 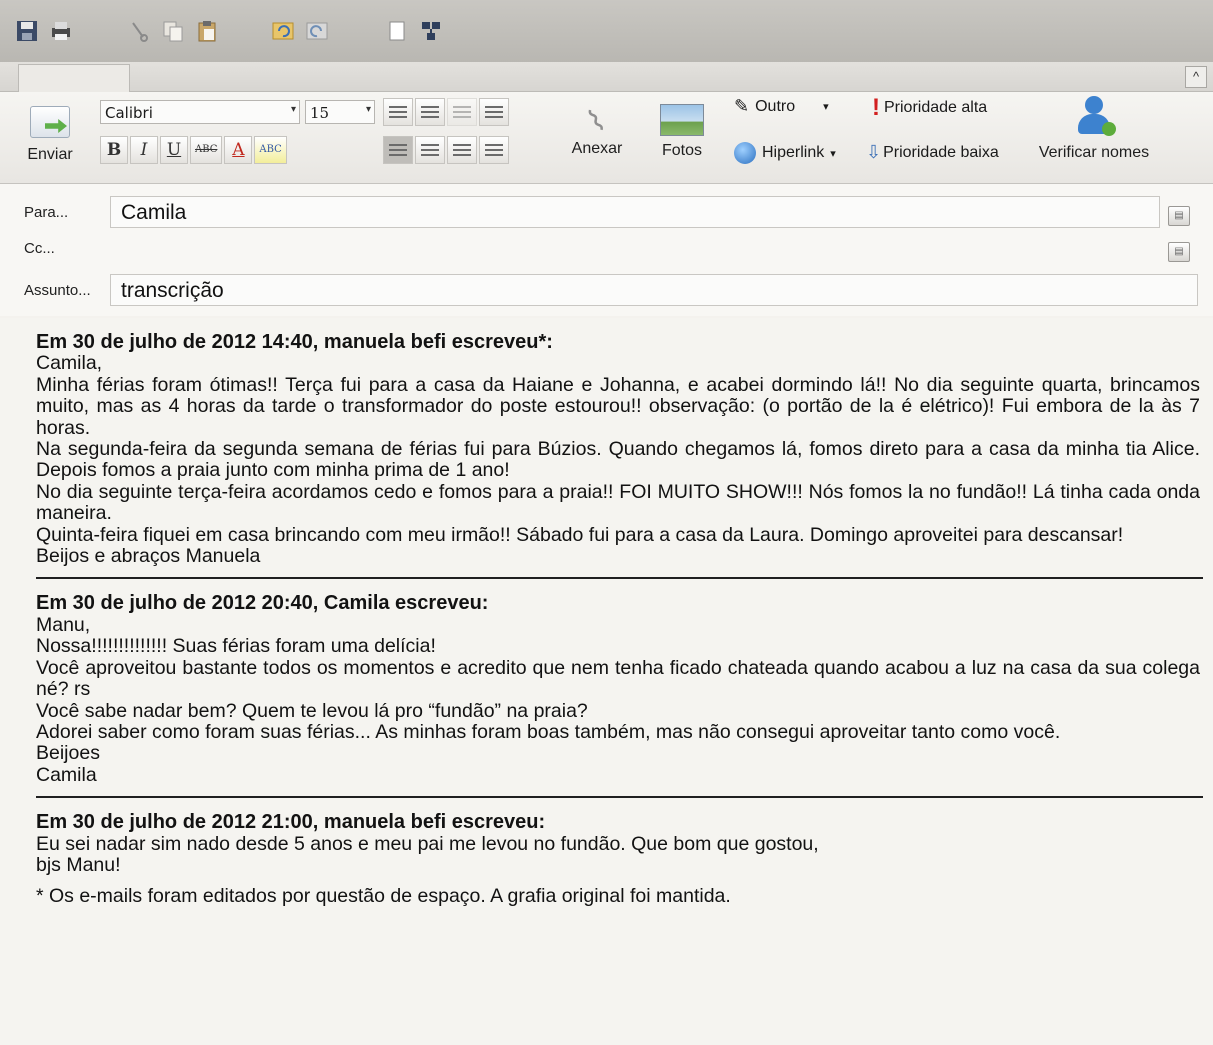 I want to click on priority-high-button: ! Prioridade alta, so click(x=929, y=108).